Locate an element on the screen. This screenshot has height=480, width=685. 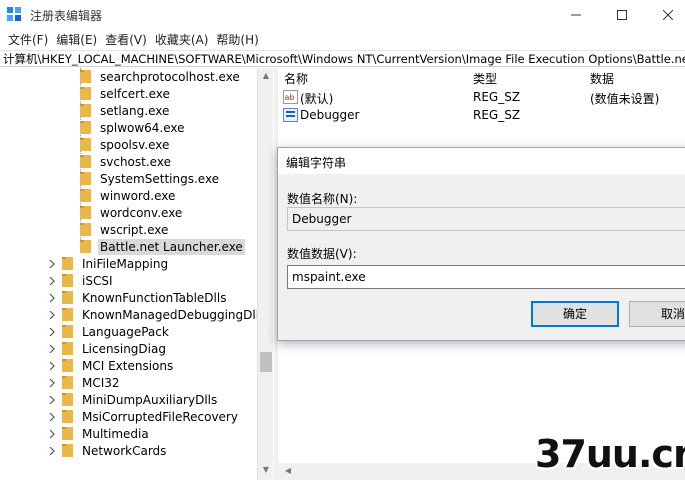
close-button is located at coordinates (665, 14).